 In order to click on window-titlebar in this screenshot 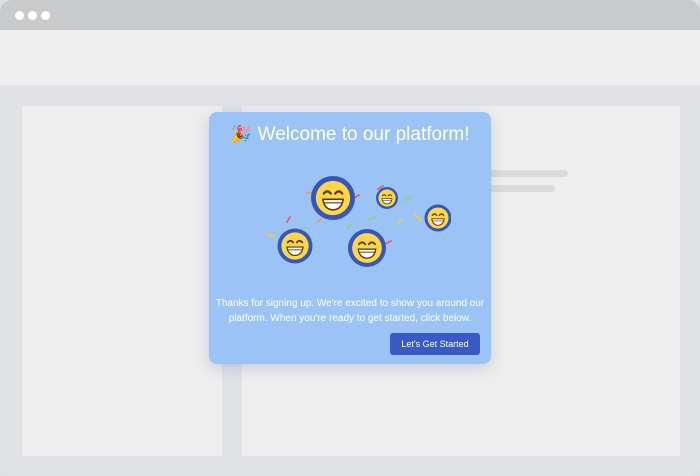, I will do `click(350, 15)`.